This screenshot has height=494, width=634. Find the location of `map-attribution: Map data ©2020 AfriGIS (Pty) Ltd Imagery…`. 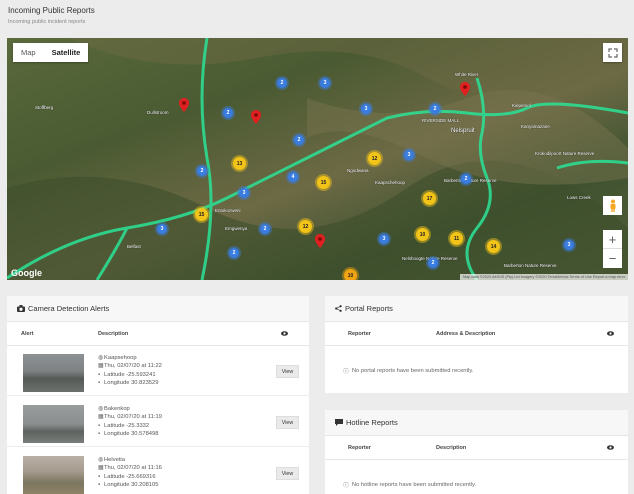

map-attribution: Map data ©2020 AfriGIS (Pty) Ltd Imagery… is located at coordinates (543, 277).